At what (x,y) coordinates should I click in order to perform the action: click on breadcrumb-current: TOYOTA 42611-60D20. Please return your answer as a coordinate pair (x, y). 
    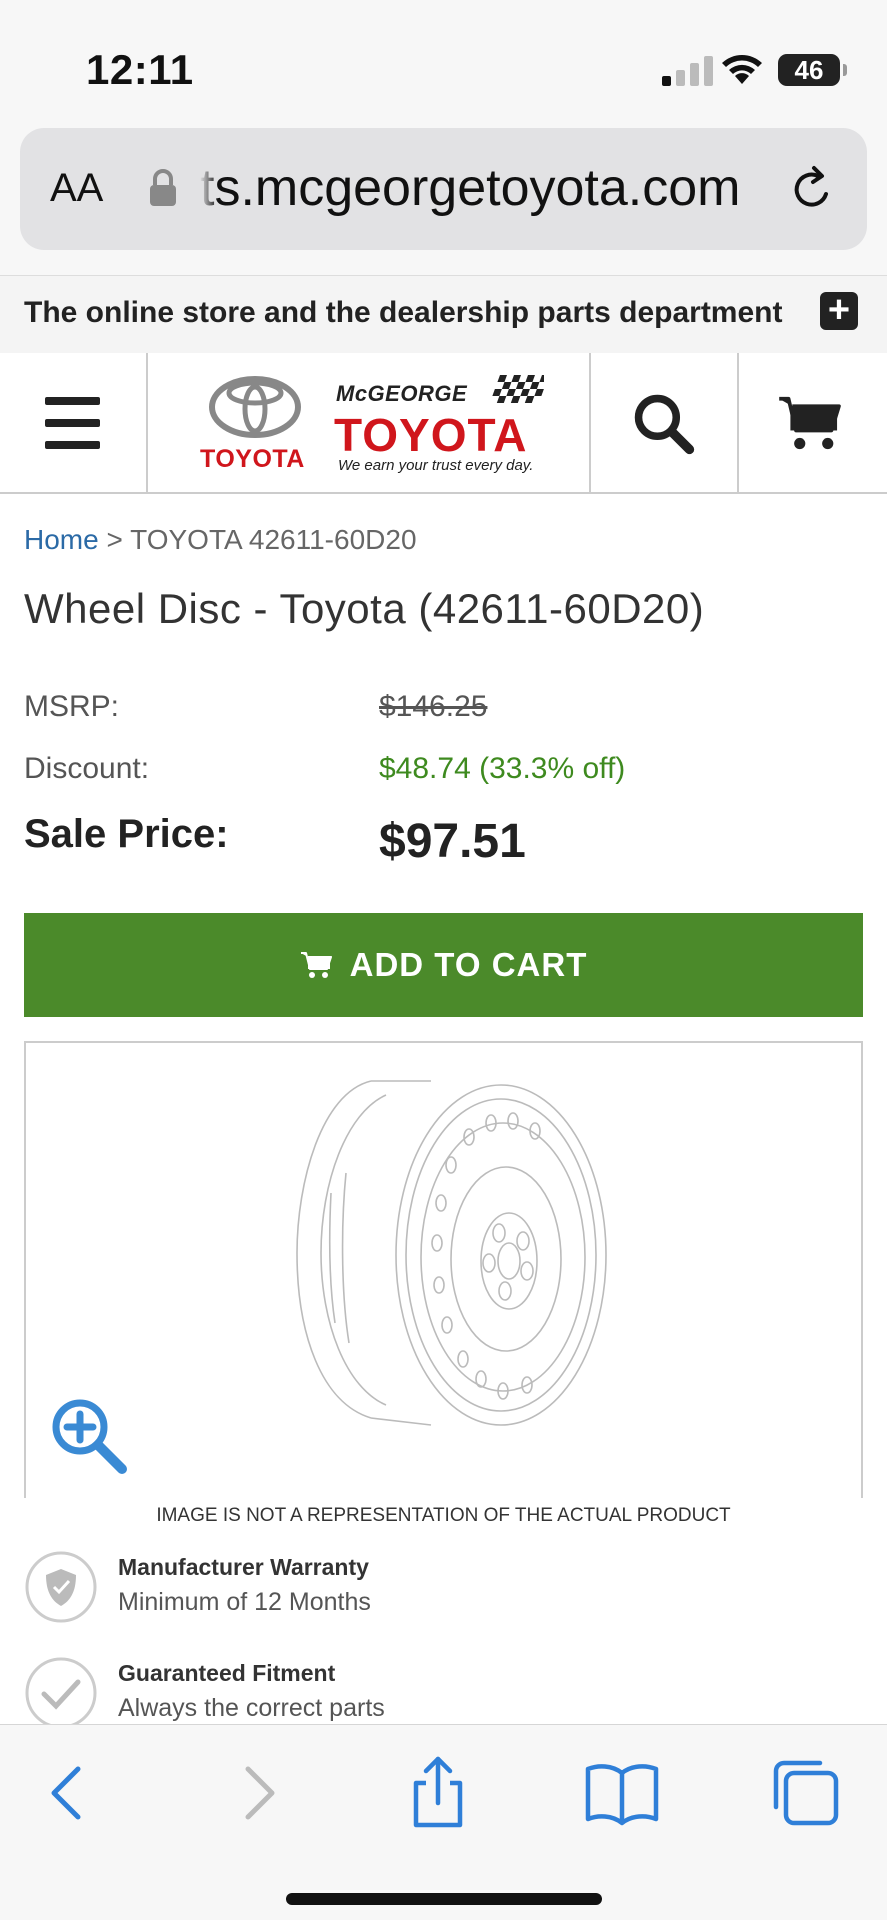
    Looking at the image, I should click on (273, 539).